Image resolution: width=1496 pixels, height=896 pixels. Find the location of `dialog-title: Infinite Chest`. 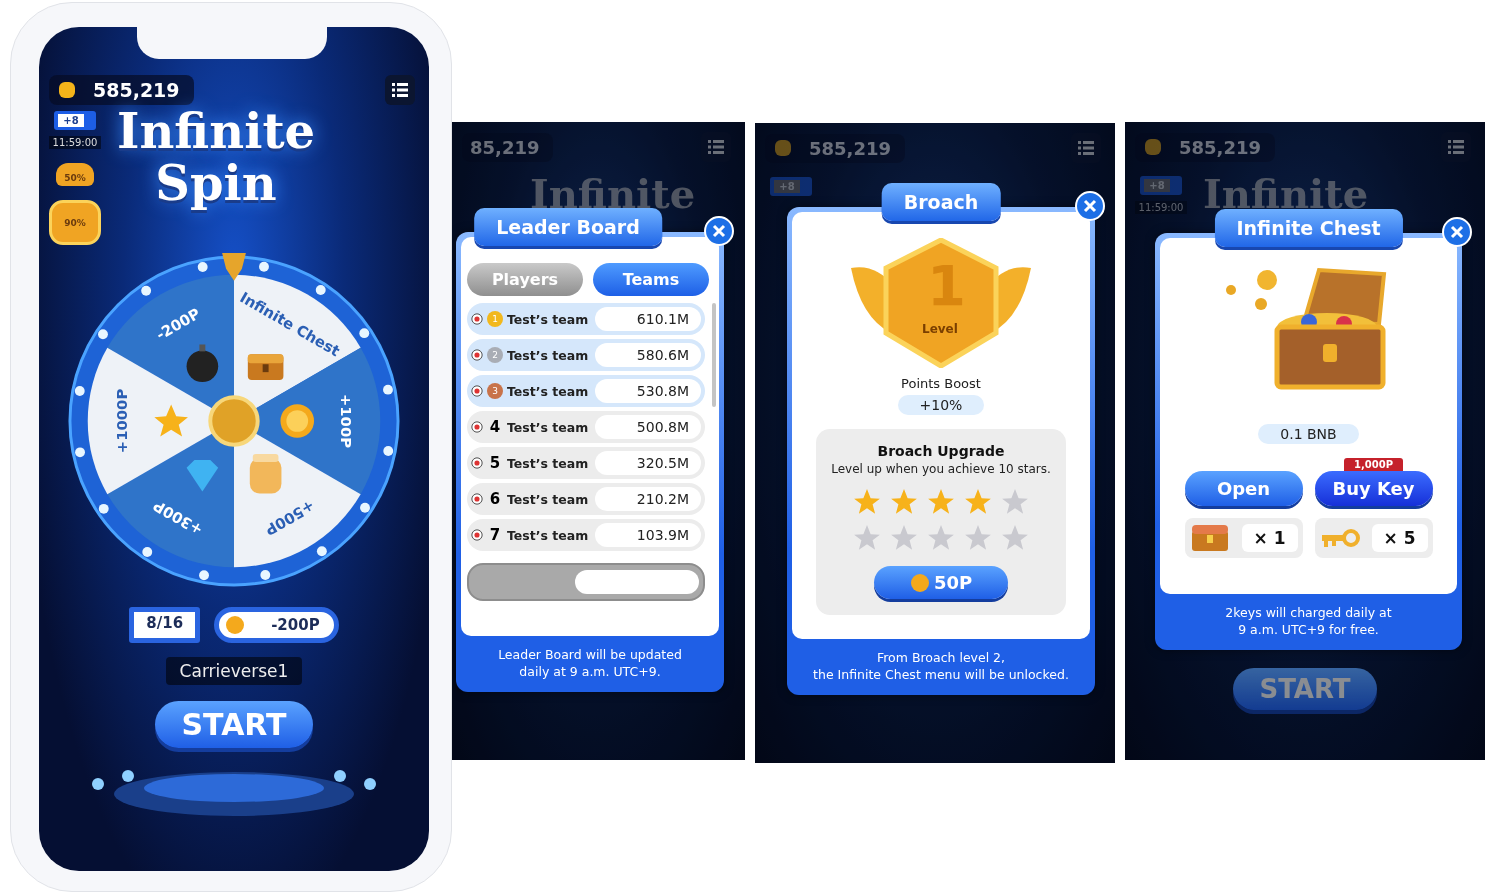

dialog-title: Infinite Chest is located at coordinates (1308, 228).